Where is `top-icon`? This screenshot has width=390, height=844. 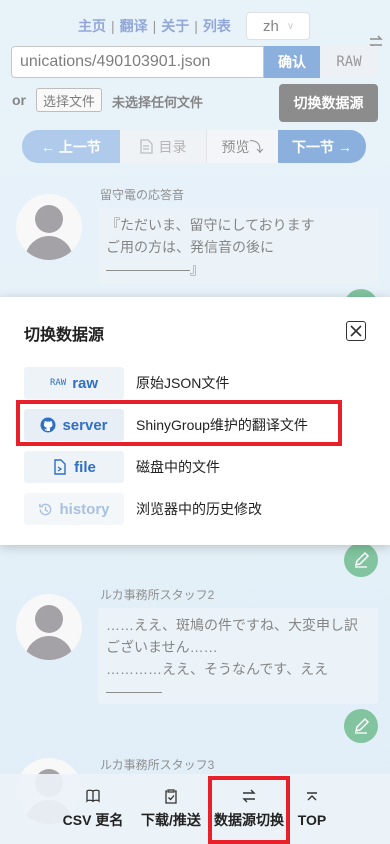
top-icon is located at coordinates (312, 796).